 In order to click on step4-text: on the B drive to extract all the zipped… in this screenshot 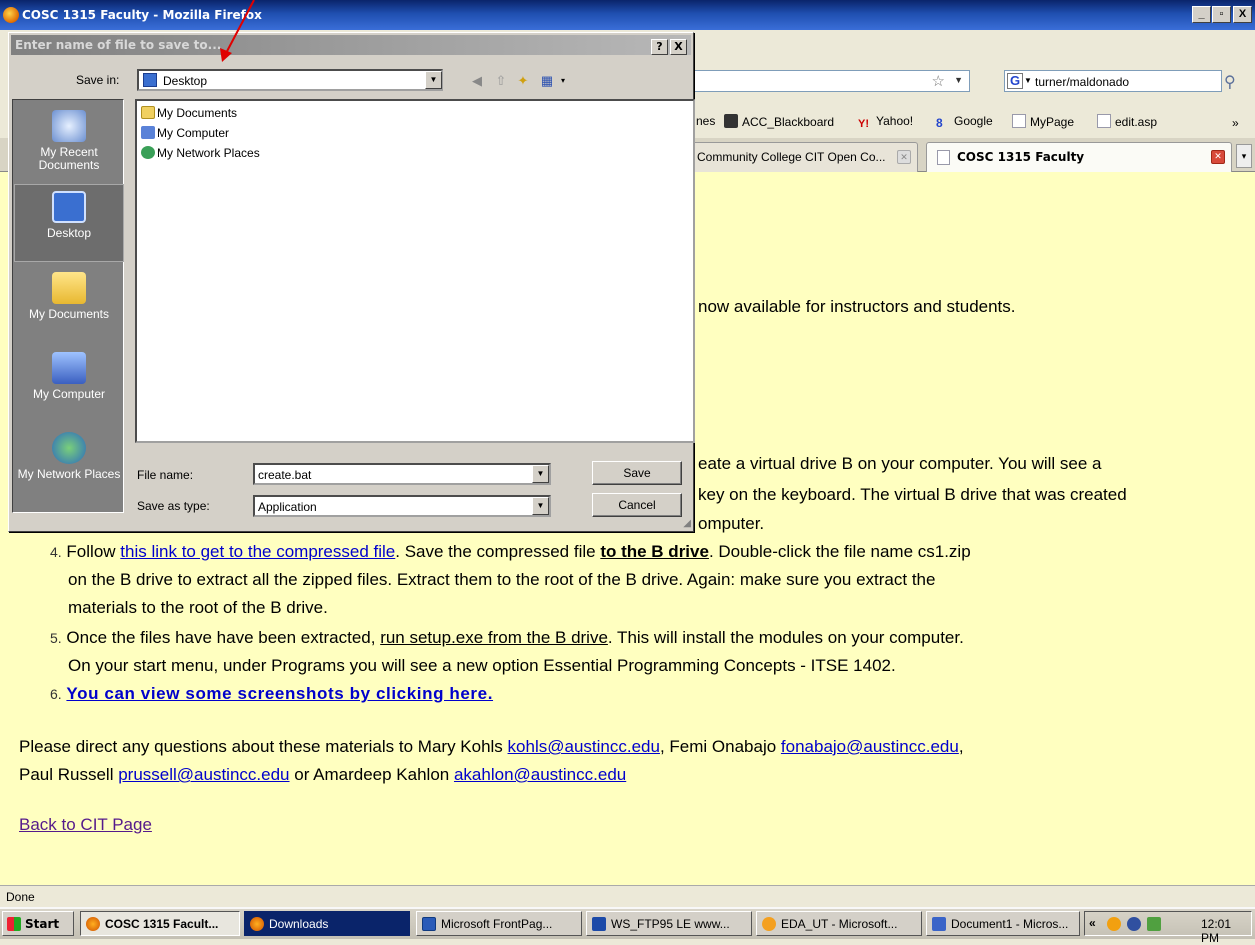, I will do `click(502, 579)`.